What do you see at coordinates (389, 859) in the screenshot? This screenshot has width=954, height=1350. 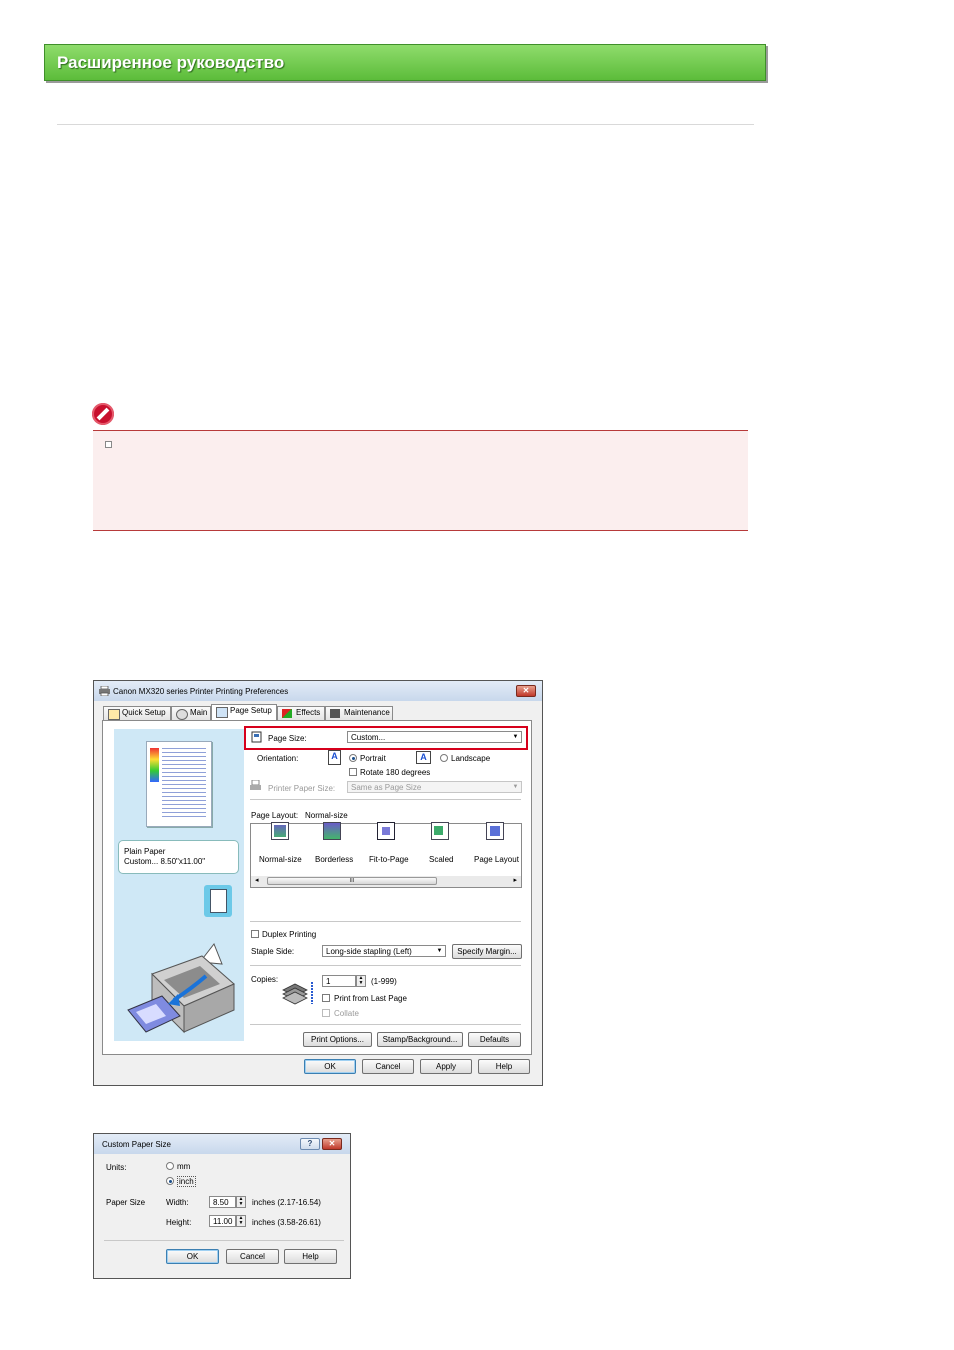 I see `layout-fit-to-page-label: Fit-to-Page` at bounding box center [389, 859].